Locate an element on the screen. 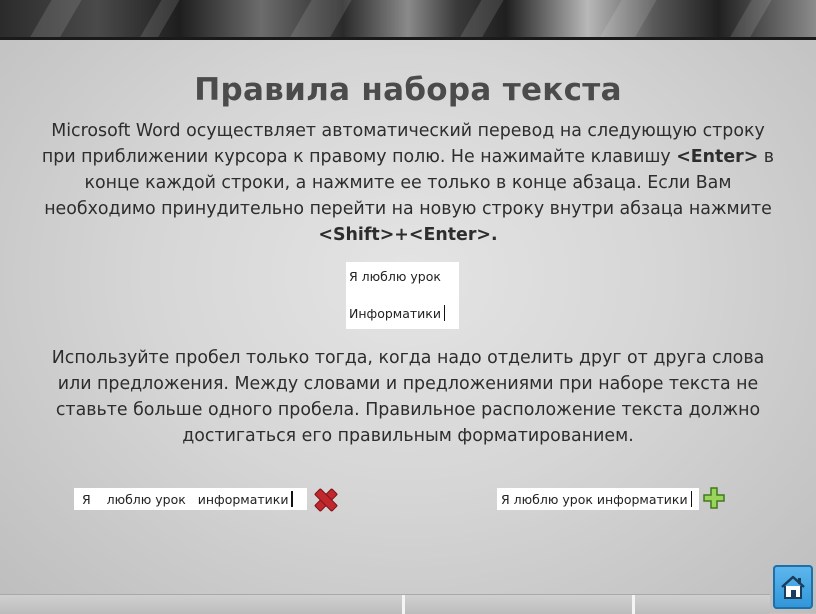 This screenshot has width=816, height=614. correct-spacing-example: Я люблю урок информатики is located at coordinates (598, 499).